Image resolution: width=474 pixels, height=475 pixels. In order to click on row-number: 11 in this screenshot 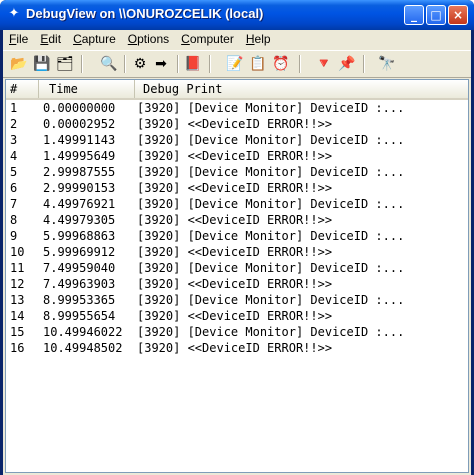, I will do `click(17, 268)`.